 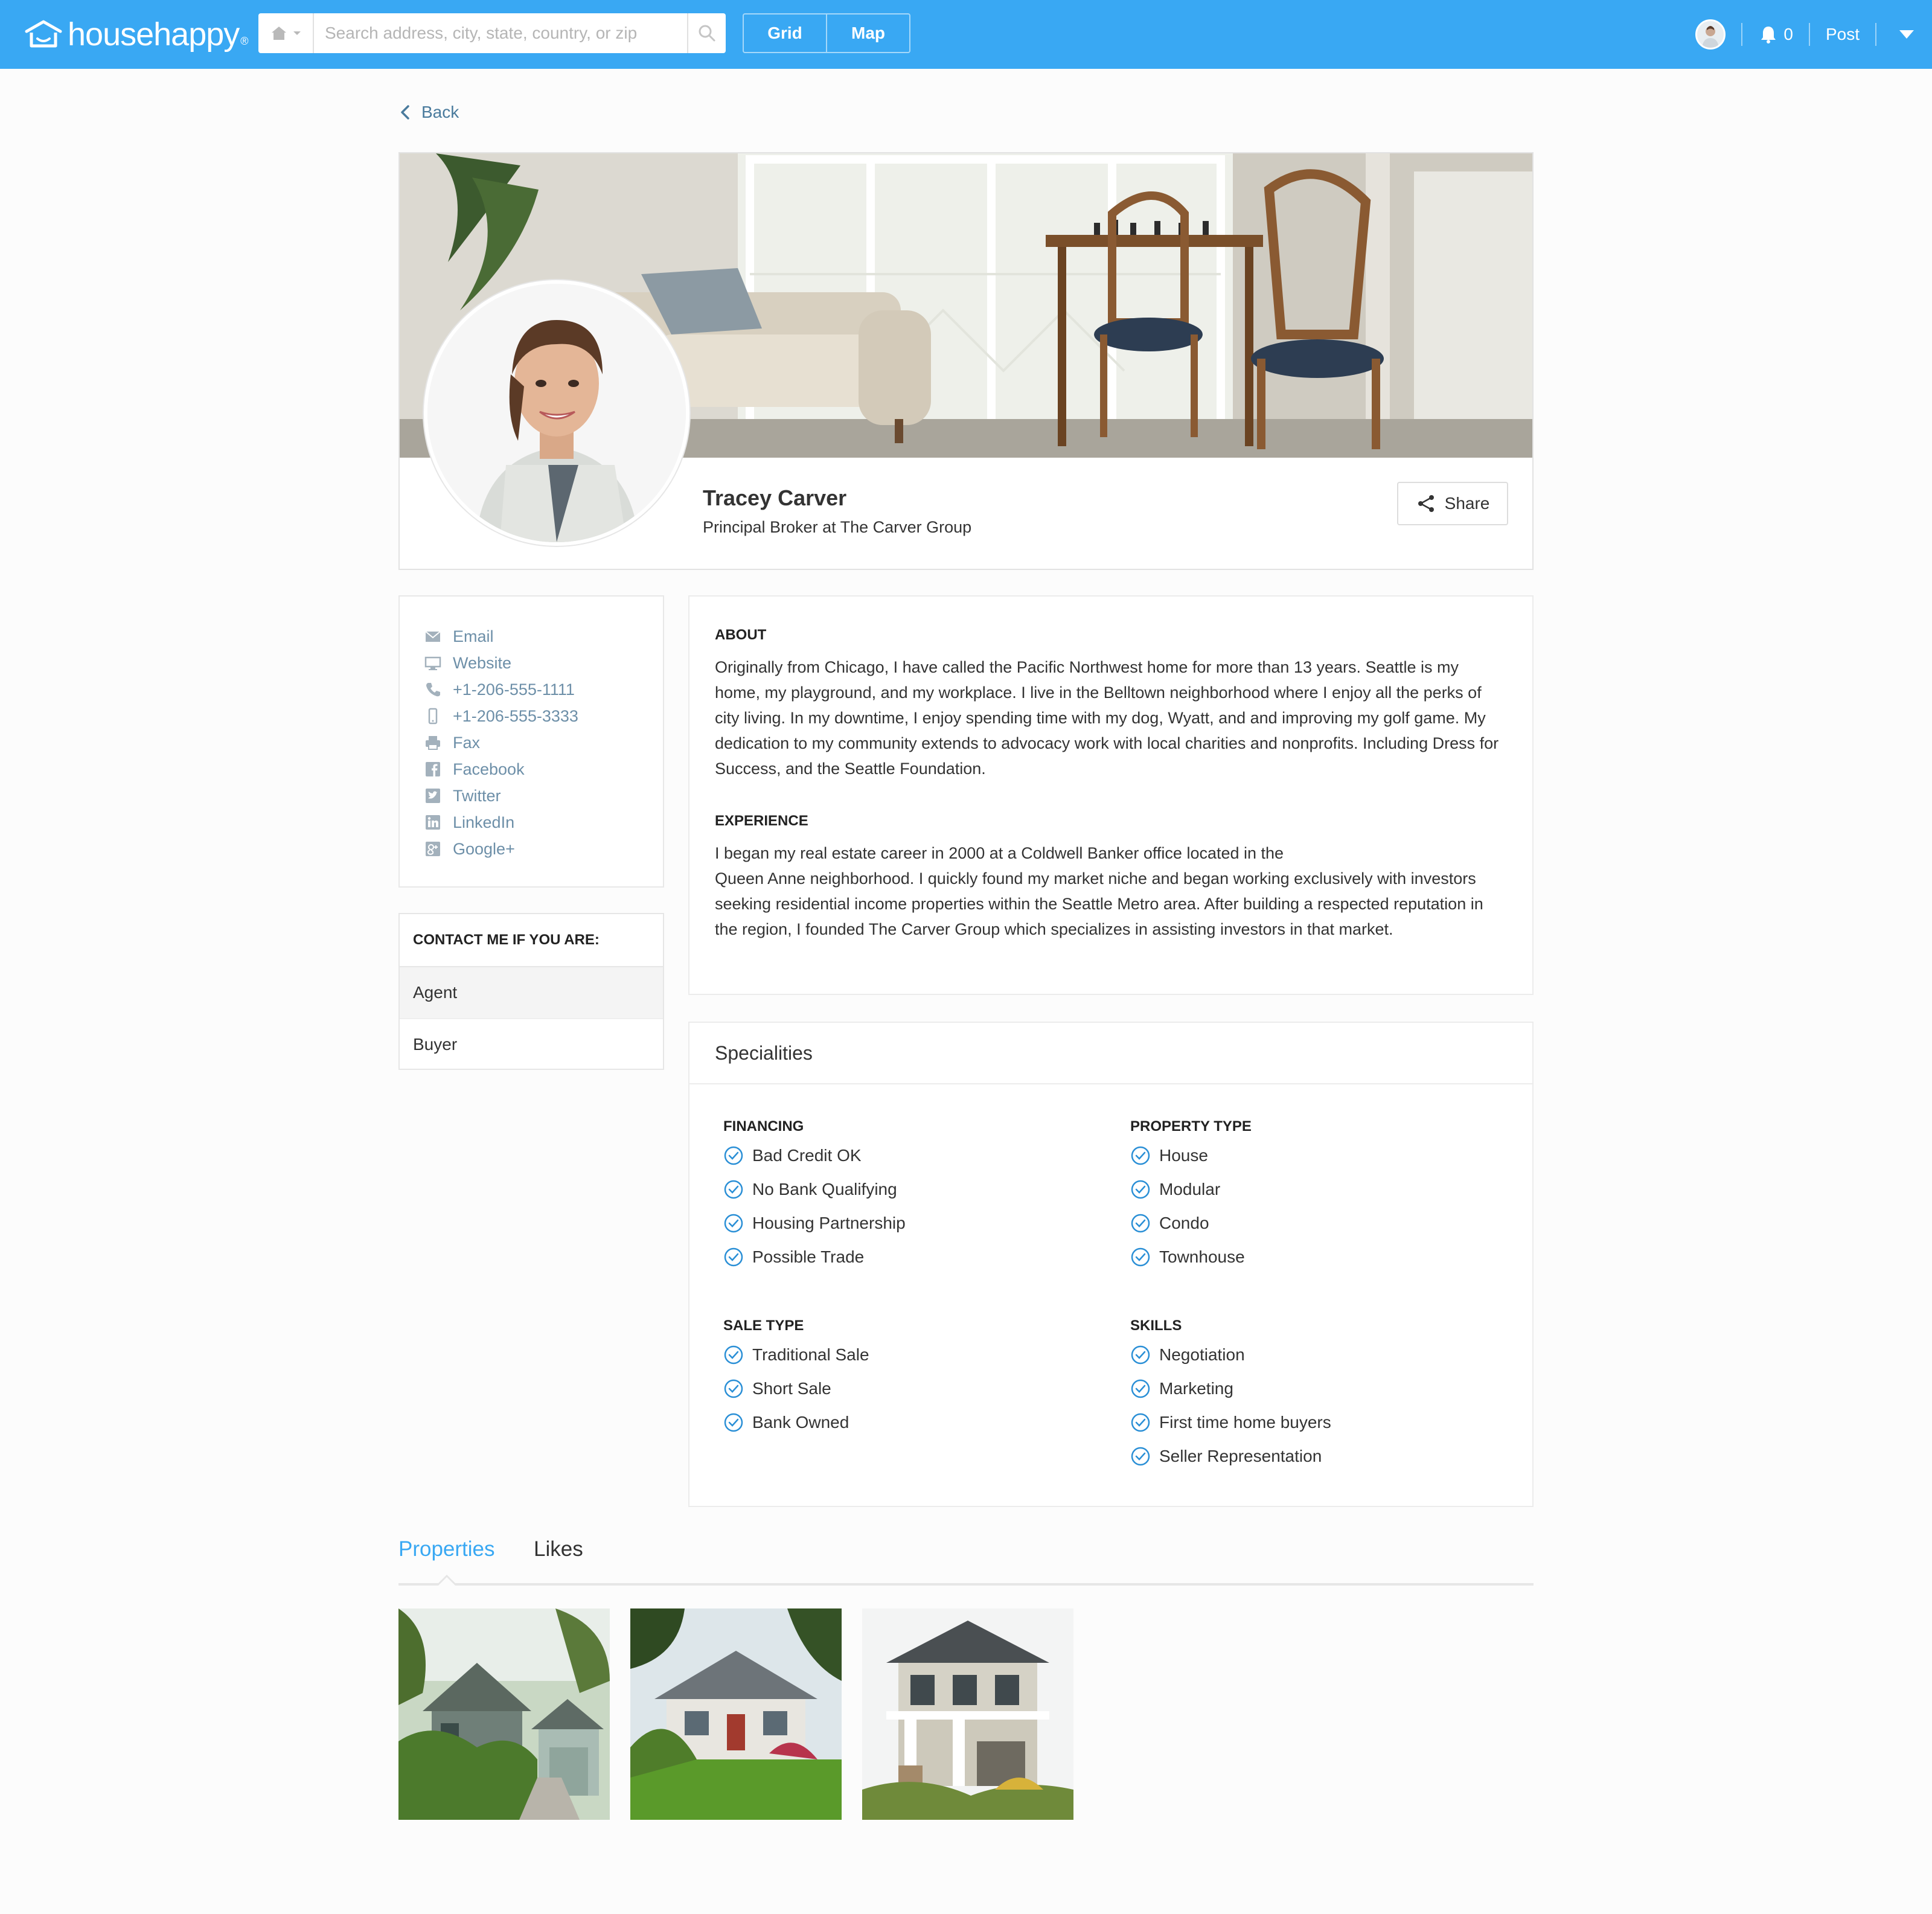 I want to click on contact-link-twitter: Twitter, so click(x=543, y=796).